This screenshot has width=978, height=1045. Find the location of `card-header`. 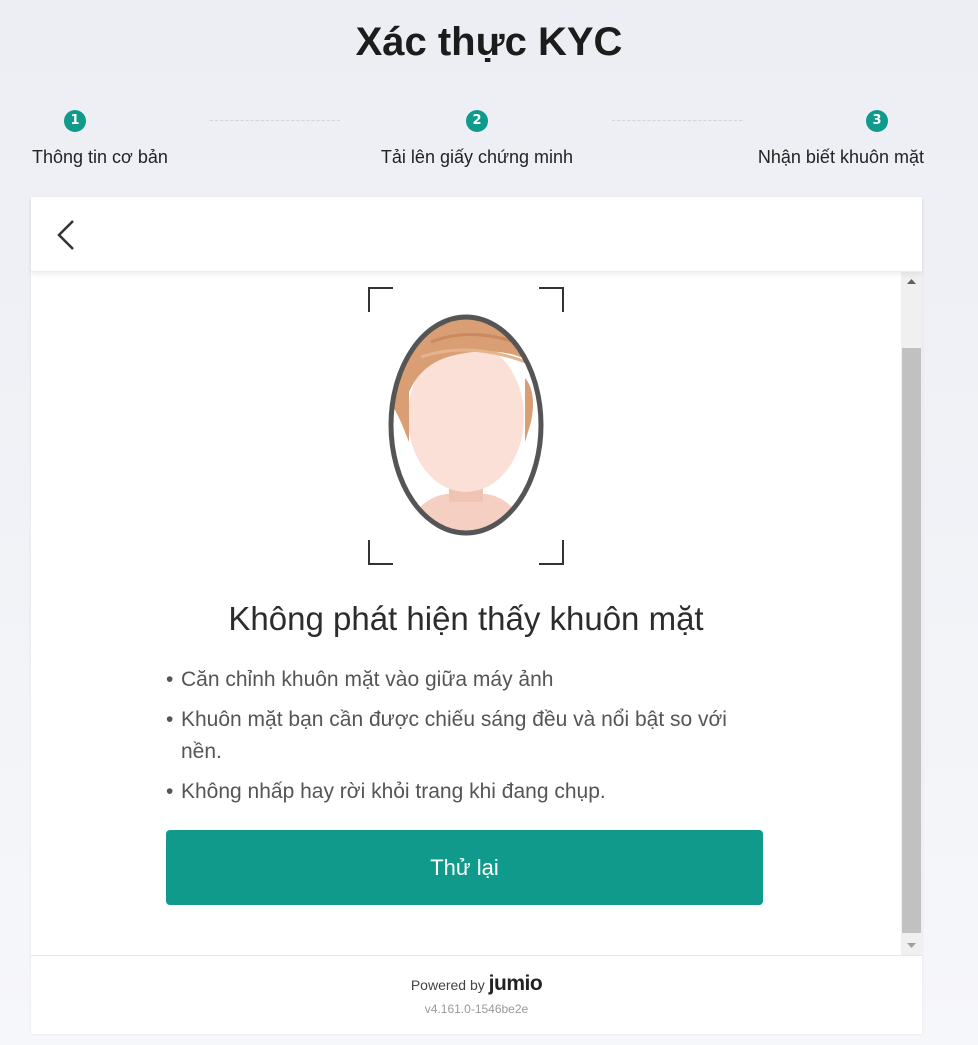

card-header is located at coordinates (476, 234).